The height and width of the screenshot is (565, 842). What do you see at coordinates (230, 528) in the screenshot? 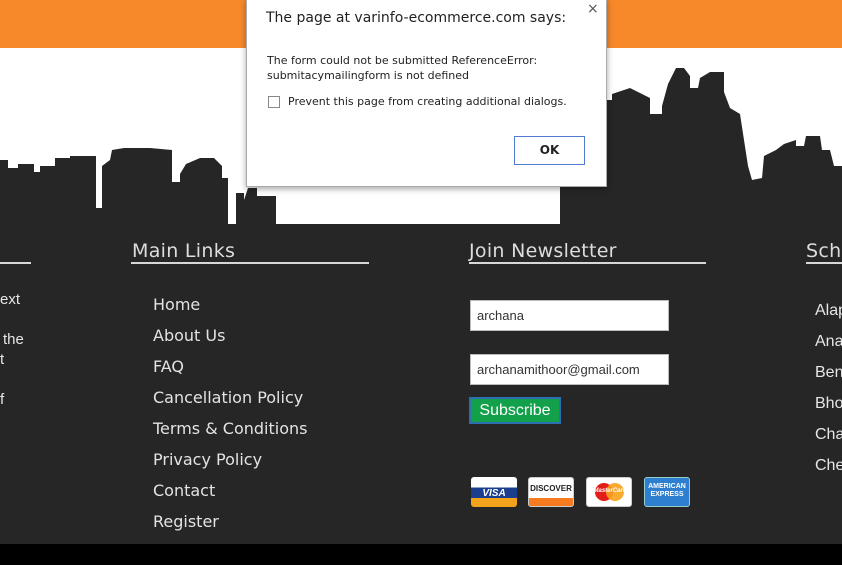
I see `footer-link-register: Register` at bounding box center [230, 528].